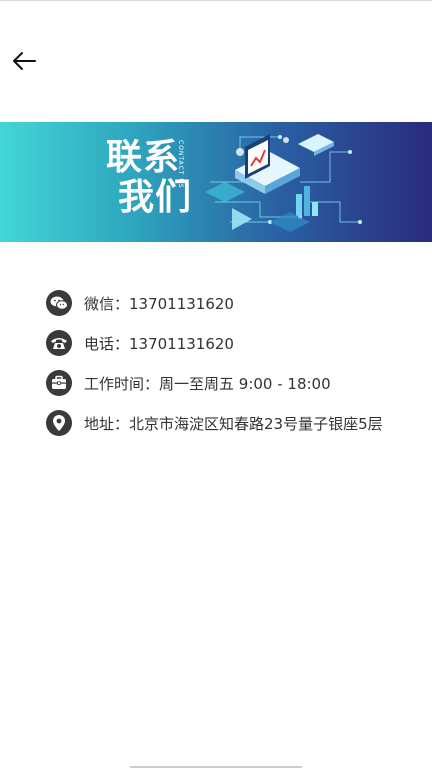 The height and width of the screenshot is (768, 432). What do you see at coordinates (143, 157) in the screenshot?
I see `banner-title-line1: 联系` at bounding box center [143, 157].